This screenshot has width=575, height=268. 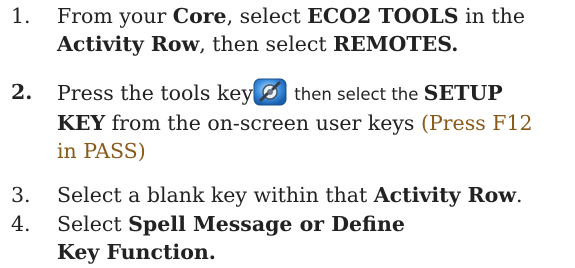 What do you see at coordinates (21, 224) in the screenshot?
I see `step-number: 4.` at bounding box center [21, 224].